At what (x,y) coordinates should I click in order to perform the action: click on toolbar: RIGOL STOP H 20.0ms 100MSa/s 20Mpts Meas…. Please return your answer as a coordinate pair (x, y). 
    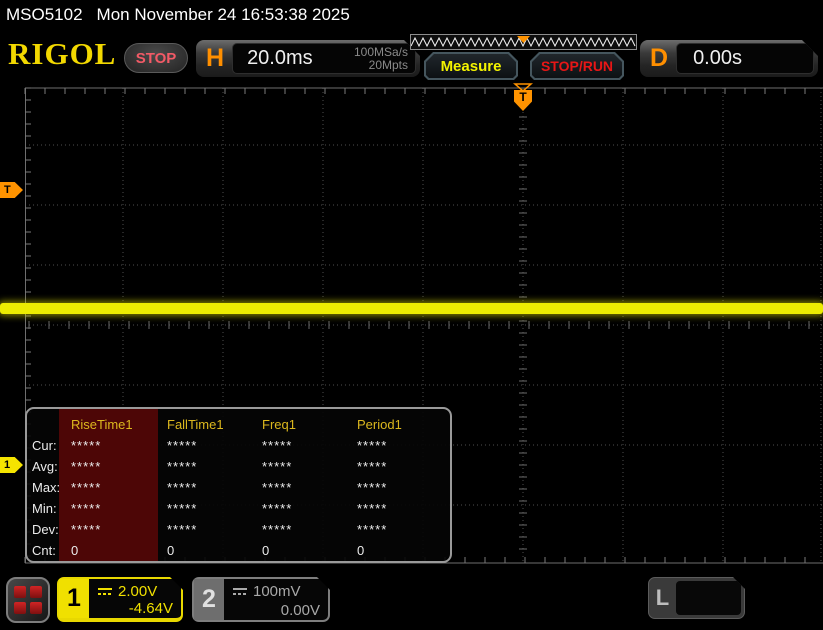
    Looking at the image, I should click on (411, 57).